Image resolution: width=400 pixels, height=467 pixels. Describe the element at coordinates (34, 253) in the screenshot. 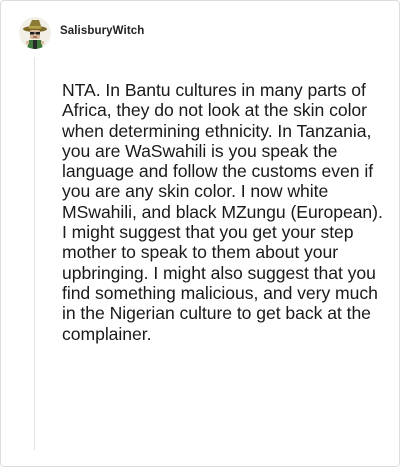

I see `thread-collapse-line` at that location.